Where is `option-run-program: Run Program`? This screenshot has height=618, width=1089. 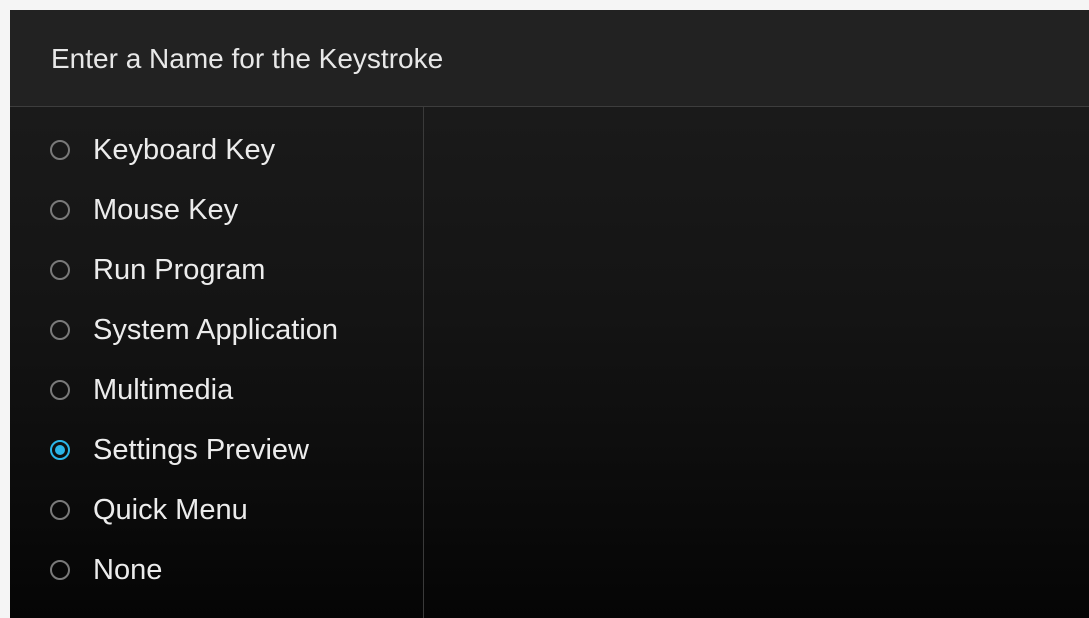
option-run-program: Run Program is located at coordinates (230, 270).